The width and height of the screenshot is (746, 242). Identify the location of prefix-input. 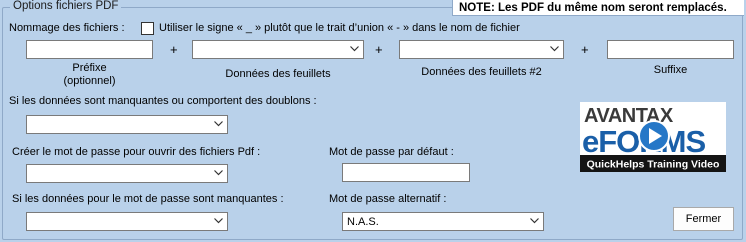
(89, 49).